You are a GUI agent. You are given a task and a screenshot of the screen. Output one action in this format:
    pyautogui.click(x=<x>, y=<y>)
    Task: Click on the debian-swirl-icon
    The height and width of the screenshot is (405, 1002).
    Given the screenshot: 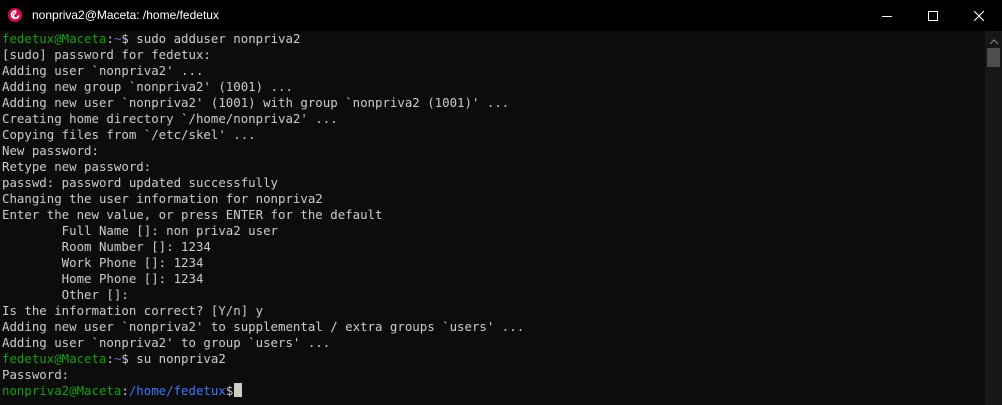 What is the action you would take?
    pyautogui.click(x=15, y=15)
    